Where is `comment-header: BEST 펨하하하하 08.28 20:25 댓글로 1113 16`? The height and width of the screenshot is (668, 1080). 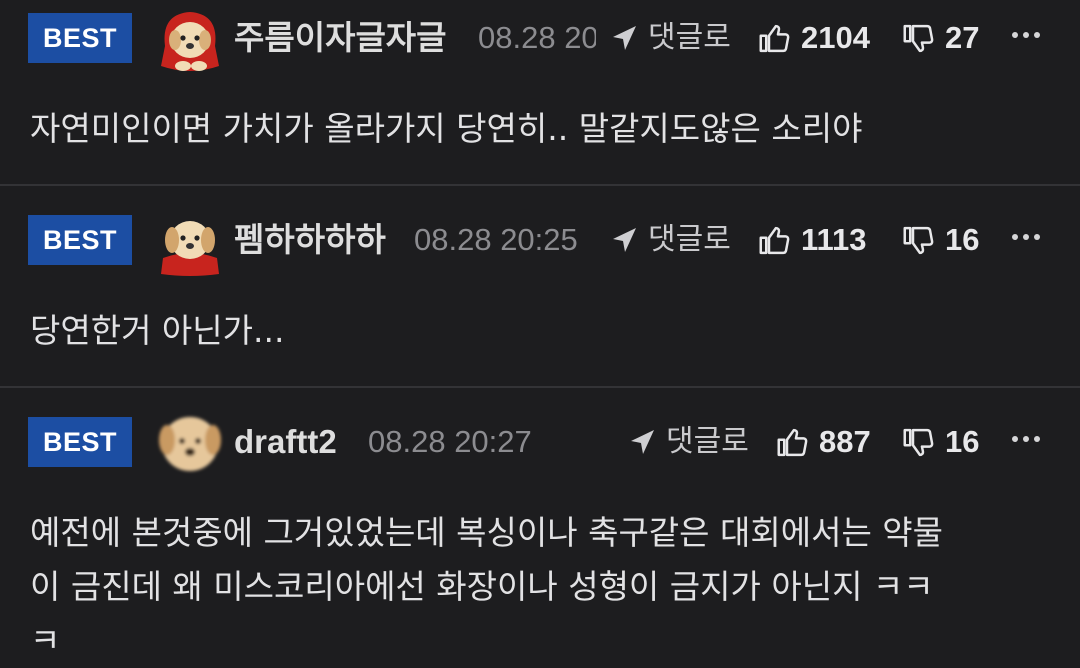
comment-header: BEST 펨하하하하 08.28 20:25 댓글로 1113 16 is located at coordinates (540, 242).